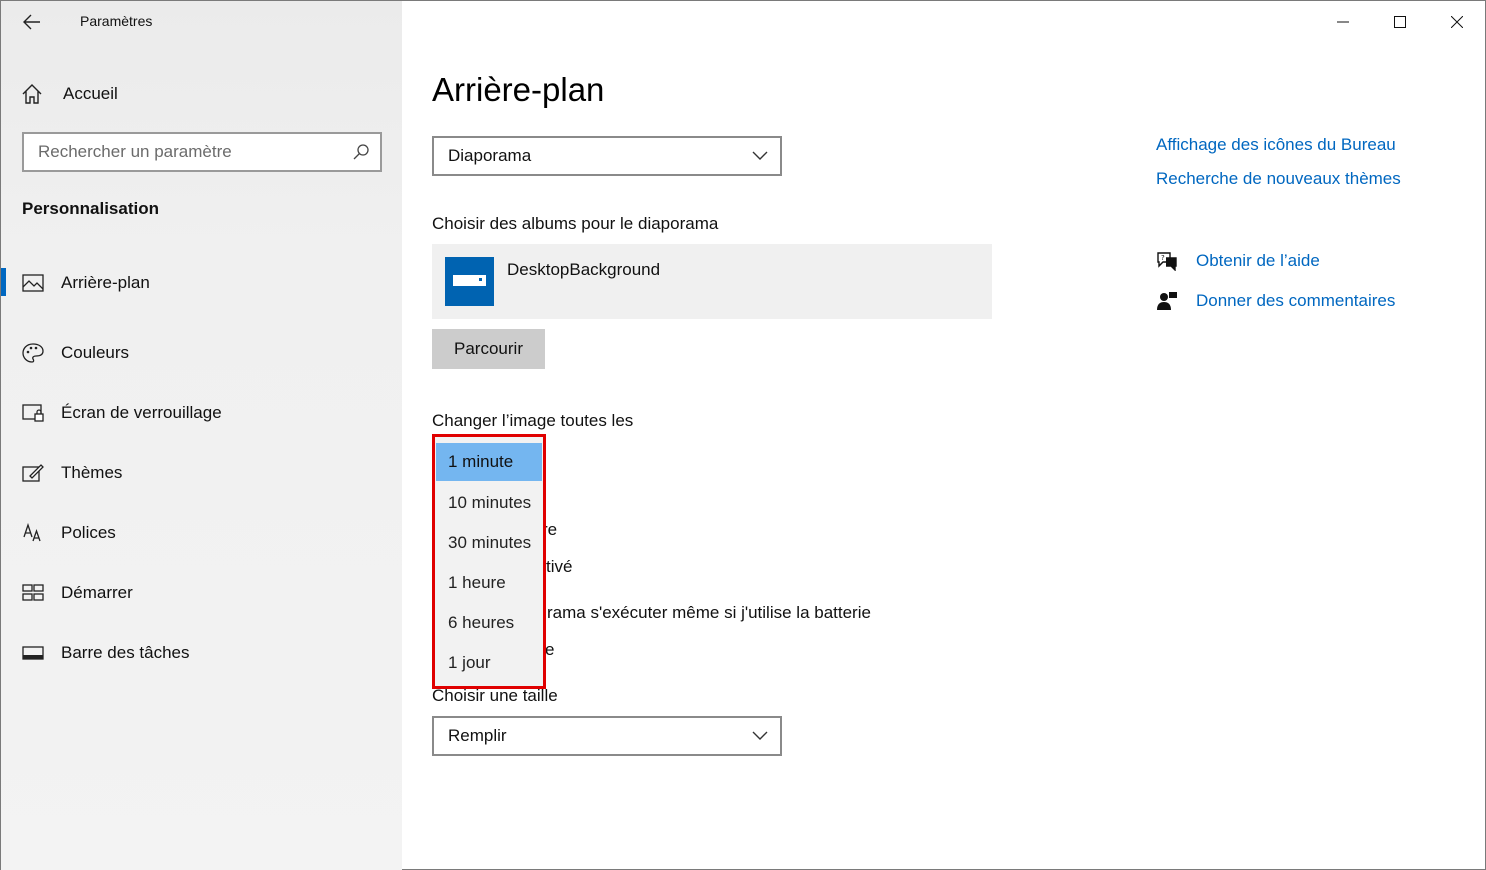 This screenshot has height=870, width=1486. Describe the element at coordinates (33, 283) in the screenshot. I see `picture-icon` at that location.